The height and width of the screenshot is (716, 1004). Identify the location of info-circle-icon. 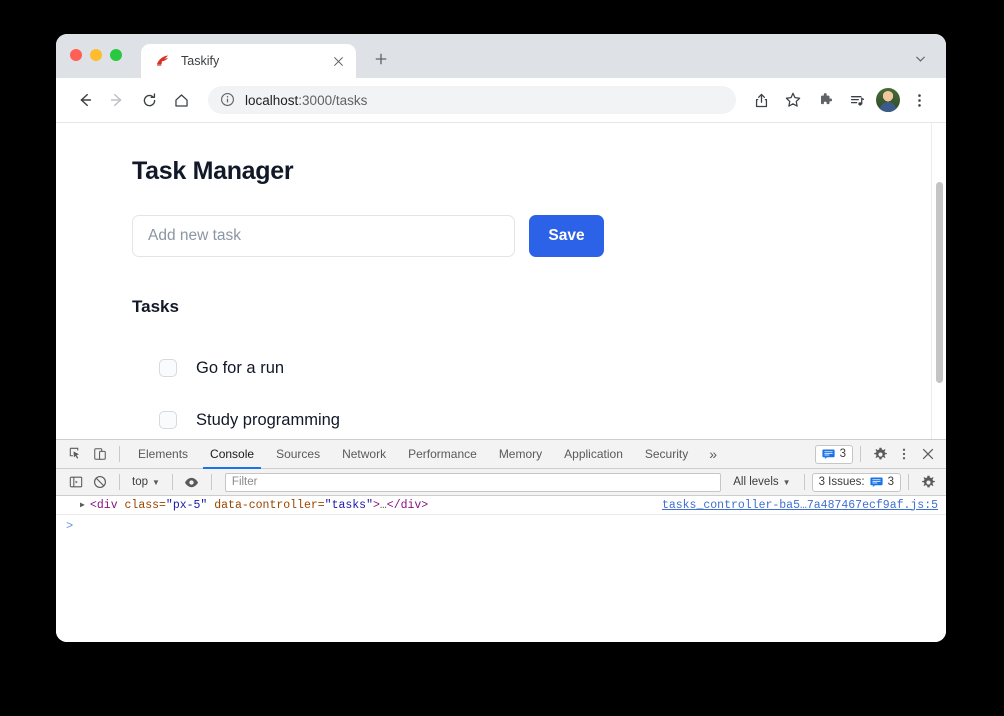
(228, 100).